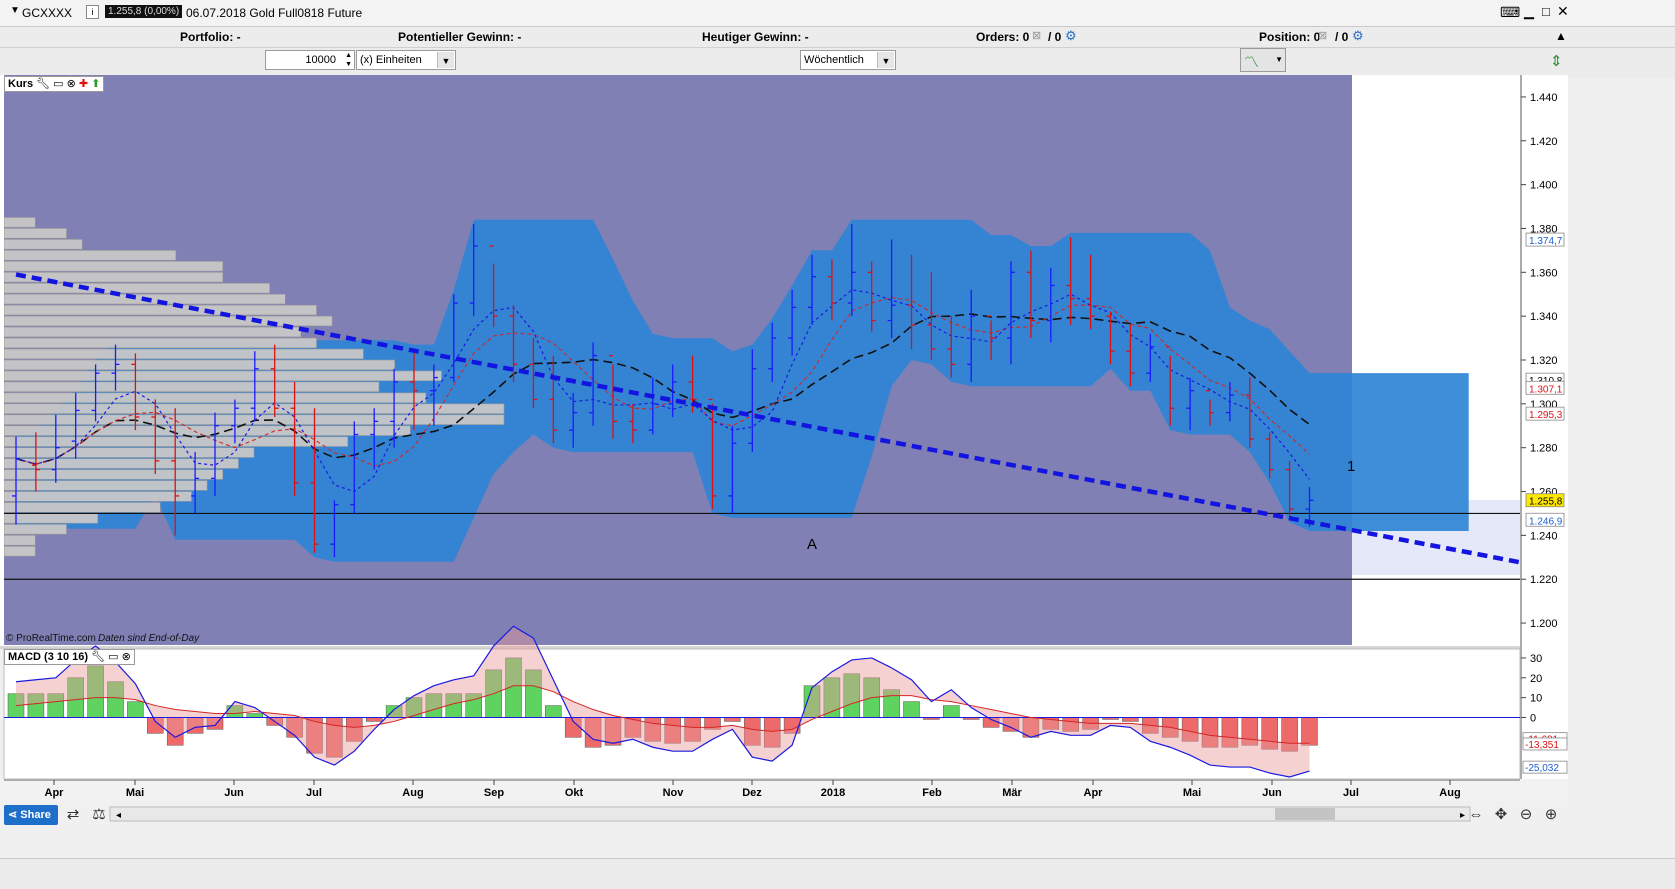  Describe the element at coordinates (95, 84) in the screenshot. I see `price-move-up-icon: ⬆` at that location.